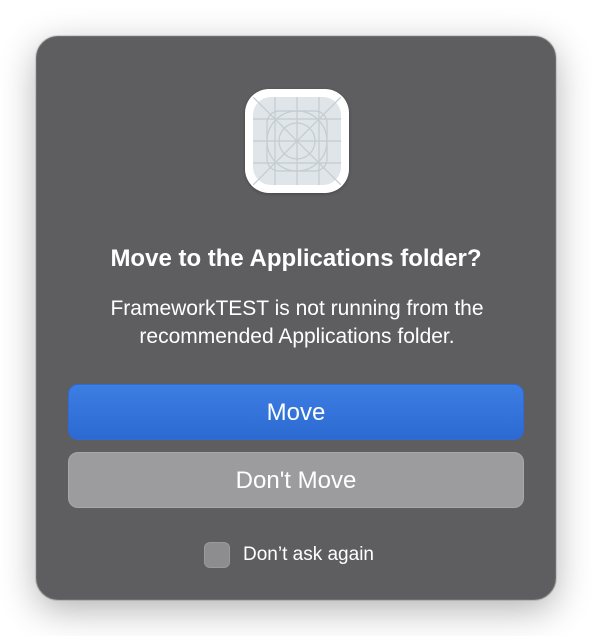 The height and width of the screenshot is (636, 592). Describe the element at coordinates (296, 480) in the screenshot. I see `dont-move-button: Don't Move` at that location.